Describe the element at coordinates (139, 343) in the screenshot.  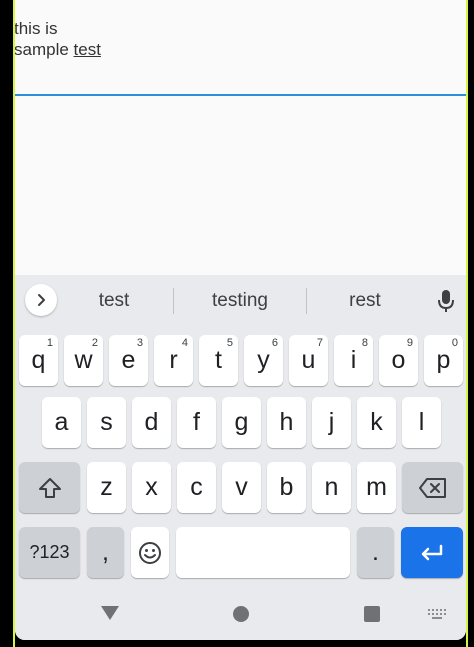
I see `key-hint: 3` at that location.